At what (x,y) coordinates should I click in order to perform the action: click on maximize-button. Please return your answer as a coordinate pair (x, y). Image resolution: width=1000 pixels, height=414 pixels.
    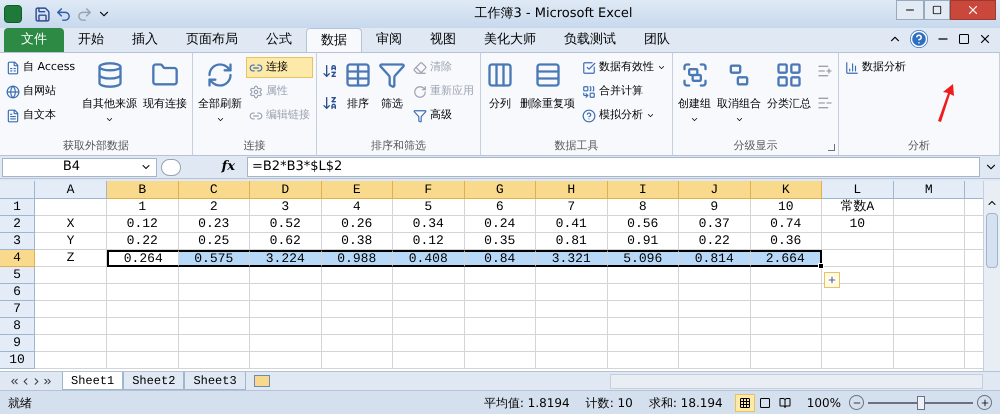
    Looking at the image, I should click on (937, 10).